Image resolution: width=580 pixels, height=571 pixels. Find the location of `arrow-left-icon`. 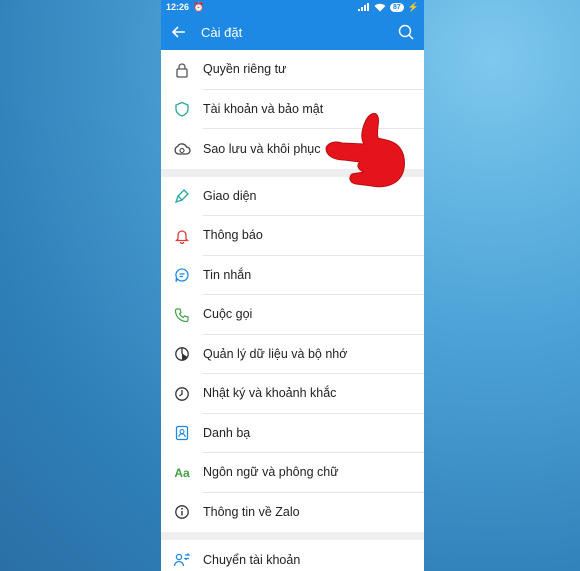

arrow-left-icon is located at coordinates (178, 32).